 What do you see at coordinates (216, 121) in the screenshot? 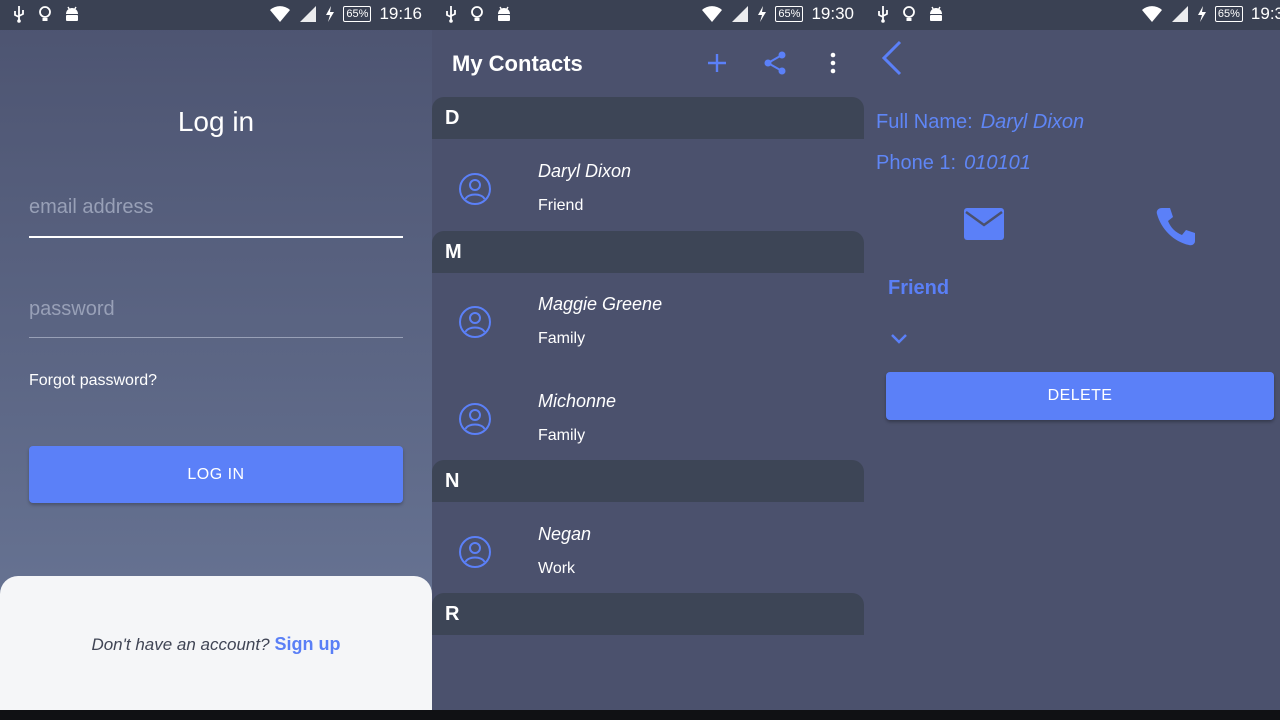
I see `page-title: Log in` at bounding box center [216, 121].